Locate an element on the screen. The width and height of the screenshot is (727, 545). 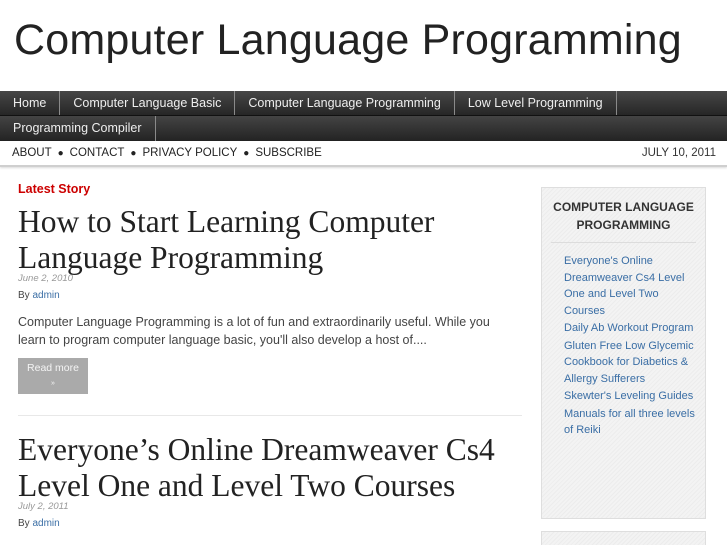
subnav-link-subscribe: Subscribe is located at coordinates (288, 153).